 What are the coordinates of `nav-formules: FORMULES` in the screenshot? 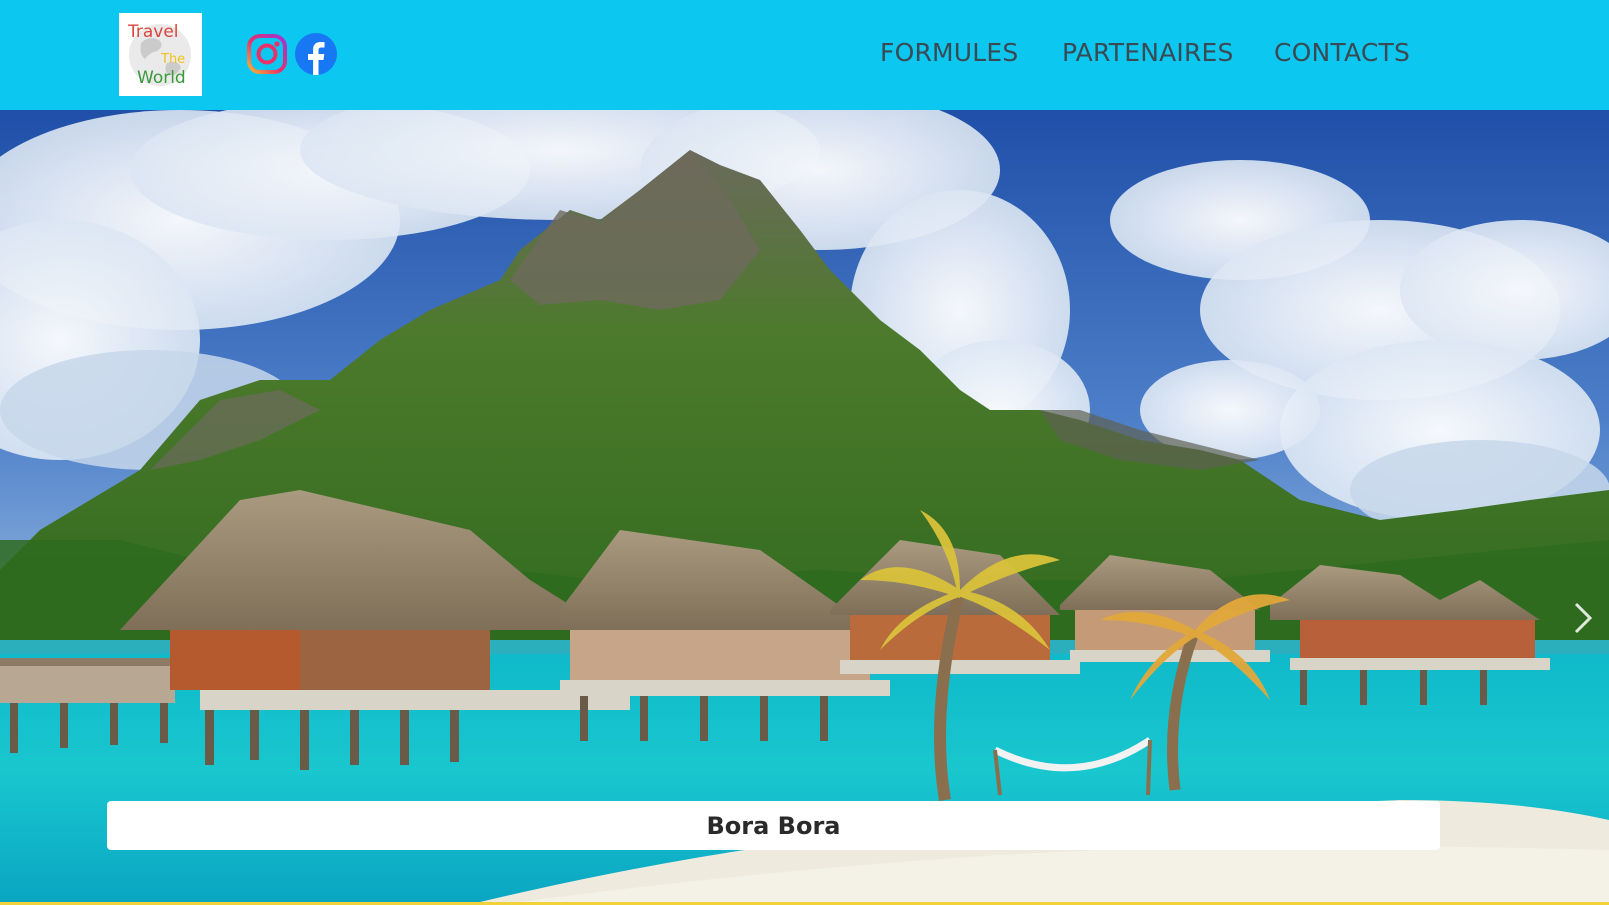 It's located at (949, 52).